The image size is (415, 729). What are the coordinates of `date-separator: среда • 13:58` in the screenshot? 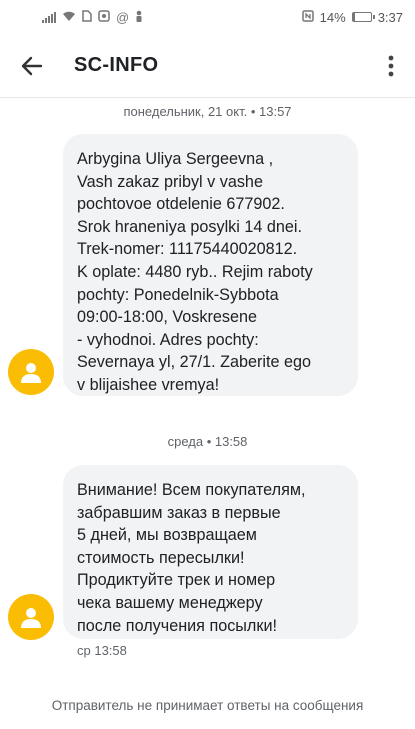 It's located at (207, 441).